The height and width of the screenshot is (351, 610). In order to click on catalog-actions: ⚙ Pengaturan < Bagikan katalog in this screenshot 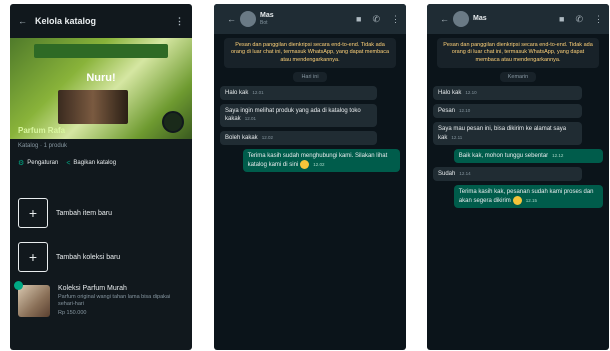, I will do `click(101, 163)`.